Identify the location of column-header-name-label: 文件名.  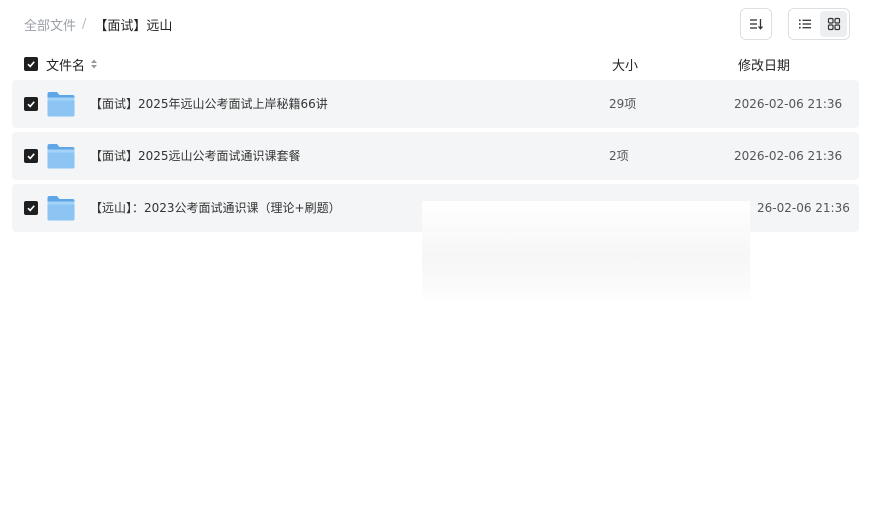
(66, 66).